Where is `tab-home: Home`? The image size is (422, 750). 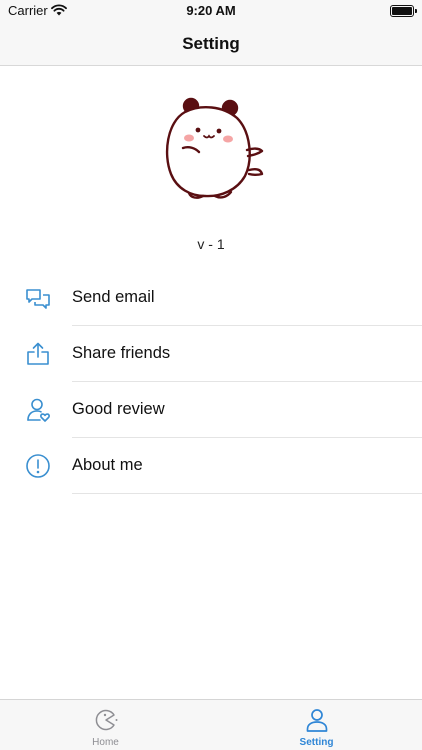 tab-home: Home is located at coordinates (105, 725).